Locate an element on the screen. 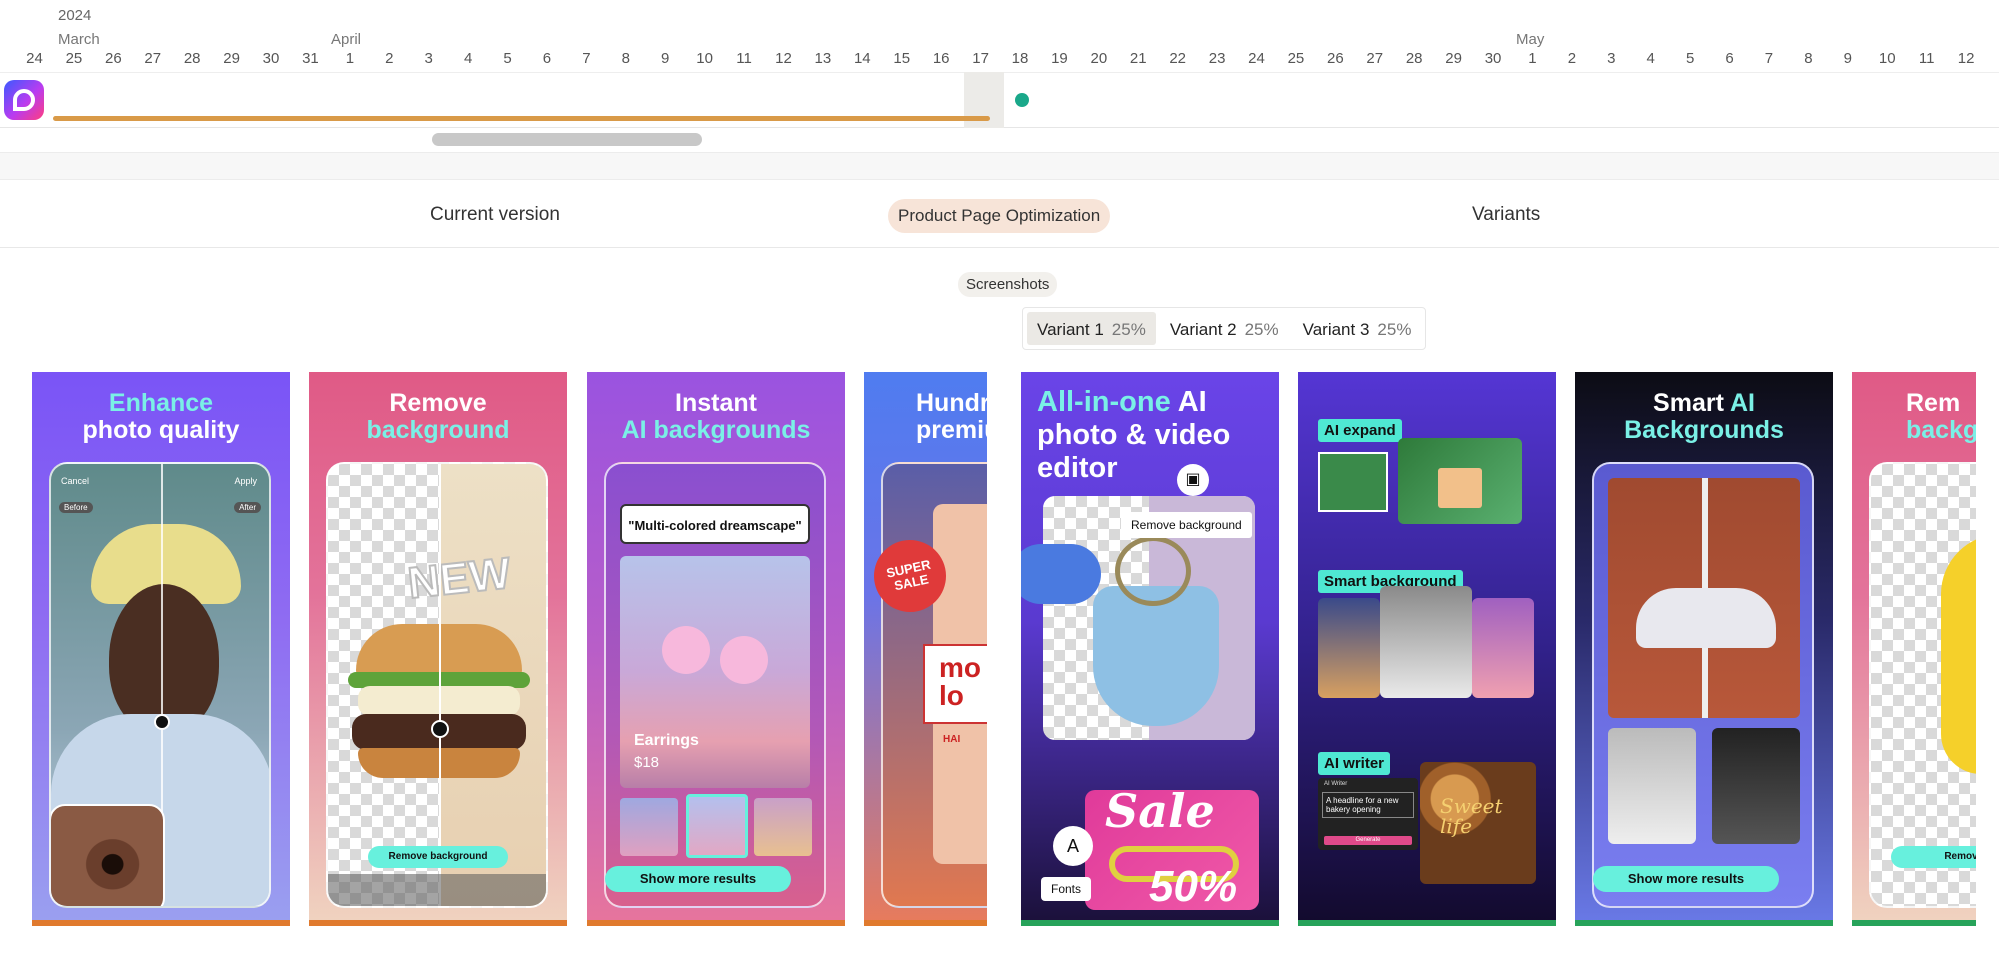 This screenshot has width=1999, height=969. tab-variant-1: Variant 1 25% is located at coordinates (1091, 328).